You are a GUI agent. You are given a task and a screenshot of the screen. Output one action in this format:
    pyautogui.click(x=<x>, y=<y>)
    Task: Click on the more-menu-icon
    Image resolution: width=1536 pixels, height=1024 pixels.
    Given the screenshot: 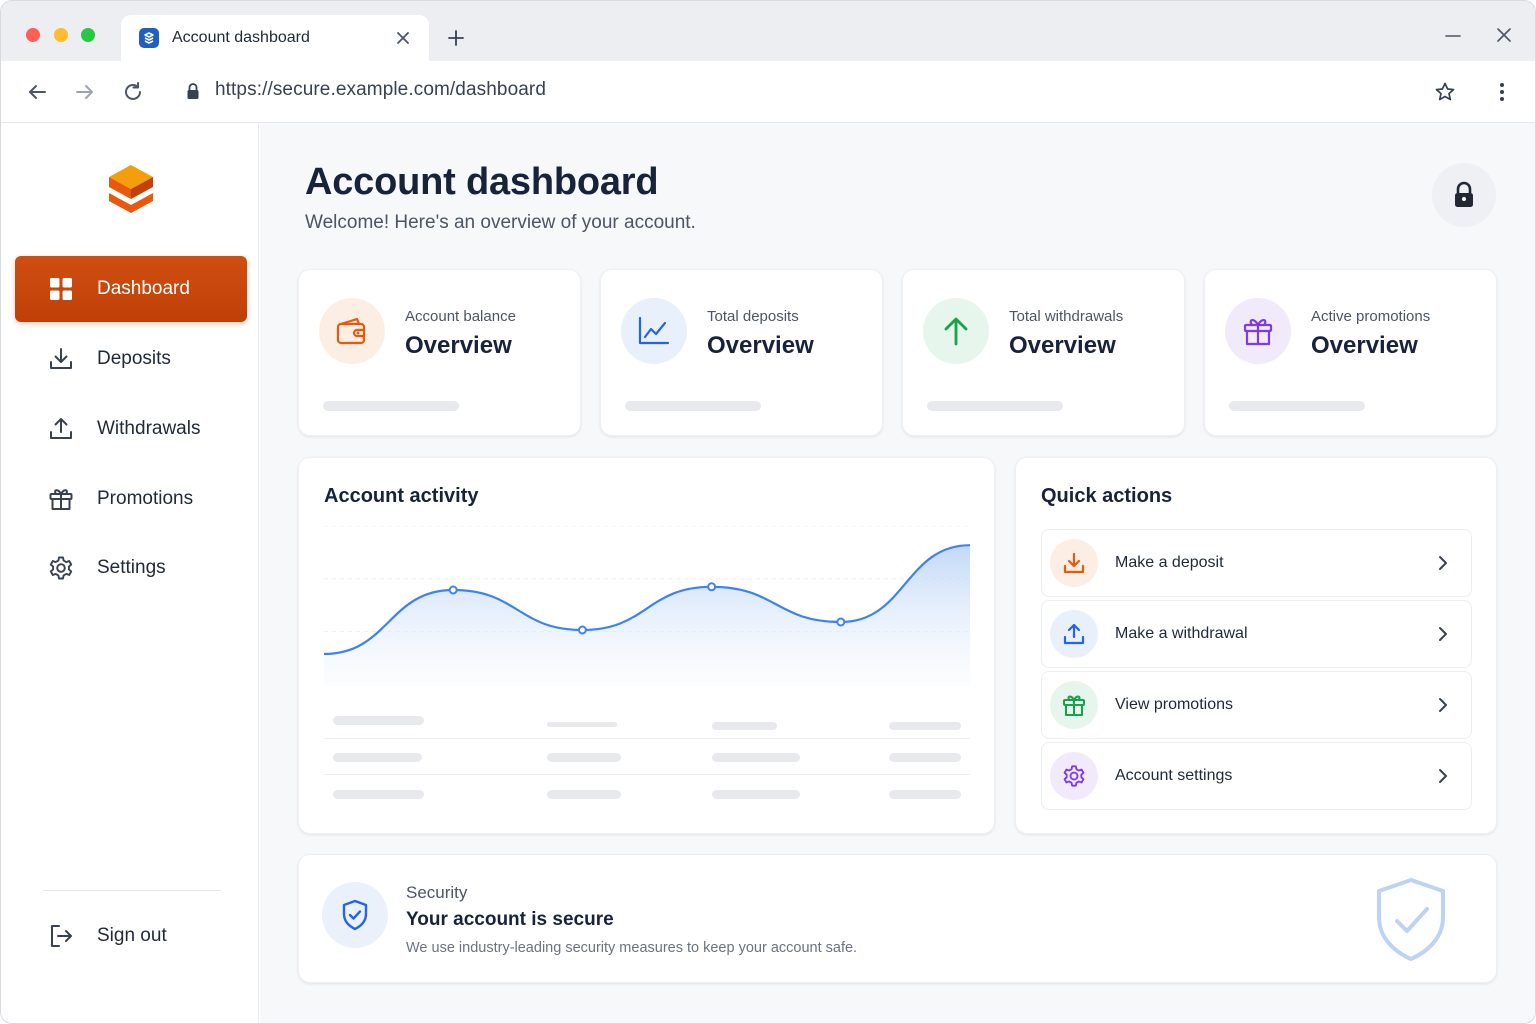 What is the action you would take?
    pyautogui.click(x=1502, y=92)
    